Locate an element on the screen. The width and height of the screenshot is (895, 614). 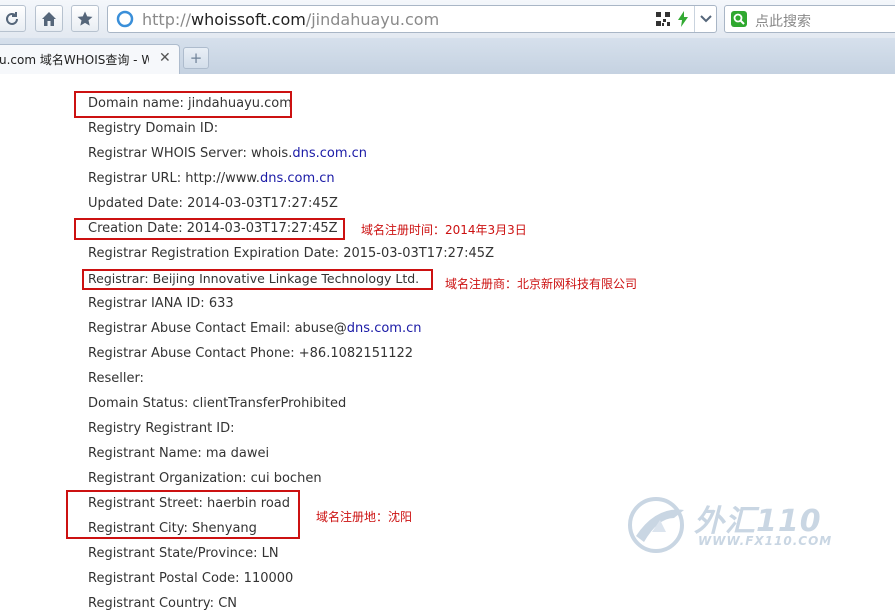
whois-line-registrant-state: Registrant State/Province: LN is located at coordinates (183, 553).